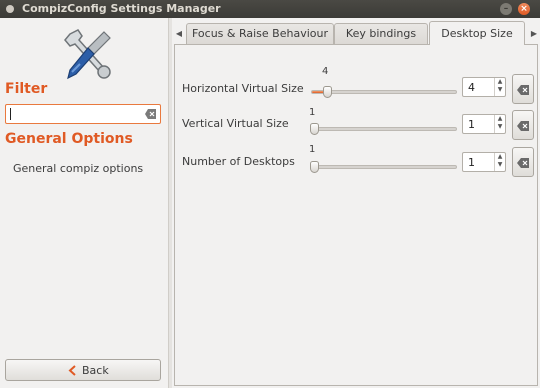  I want to click on minimize-button: –, so click(506, 9).